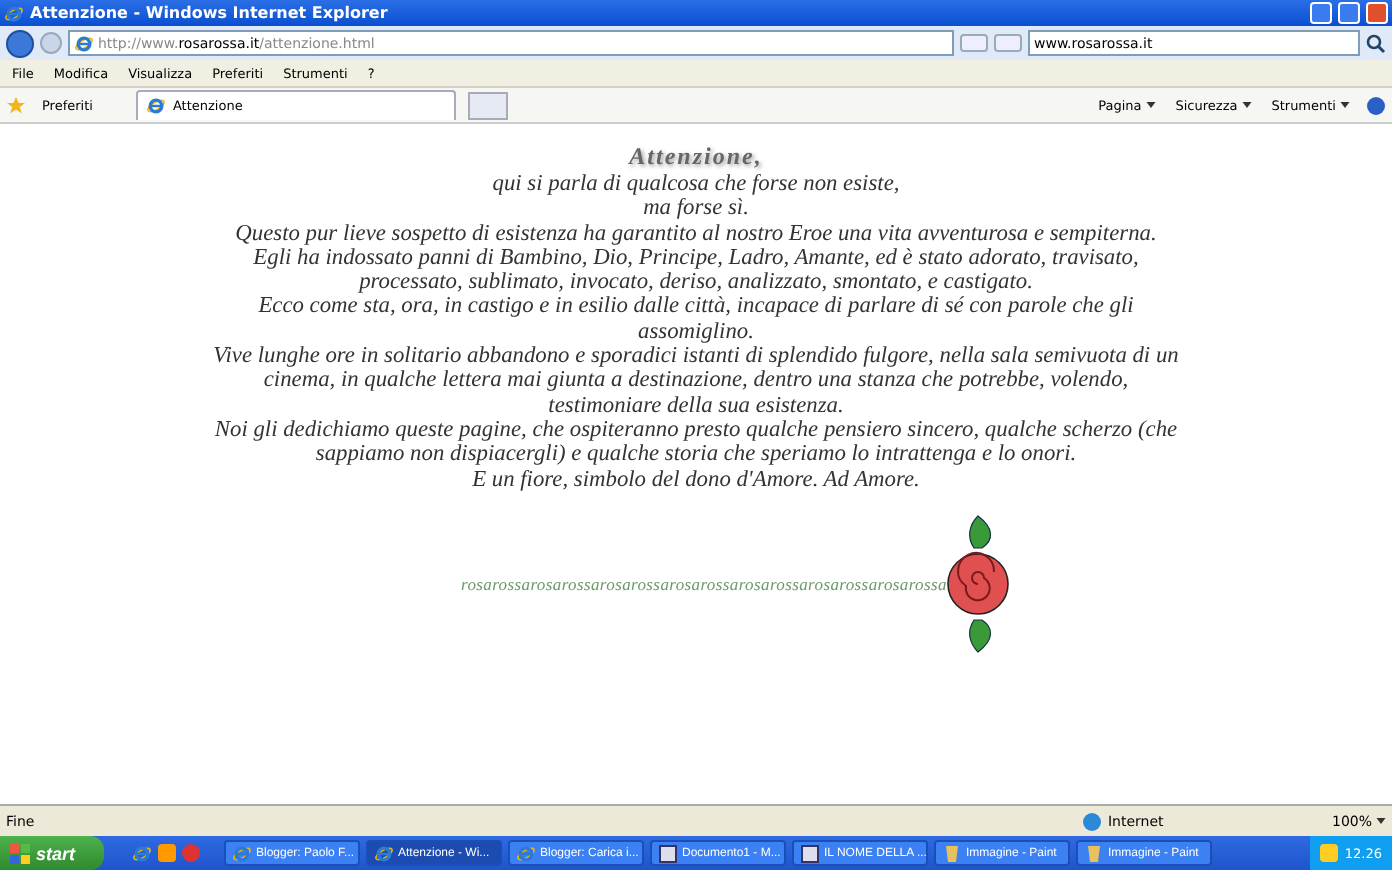 This screenshot has height=870, width=1392. Describe the element at coordinates (209, 13) in the screenshot. I see `window-title: Attenzione - Windows Internet Explorer` at that location.